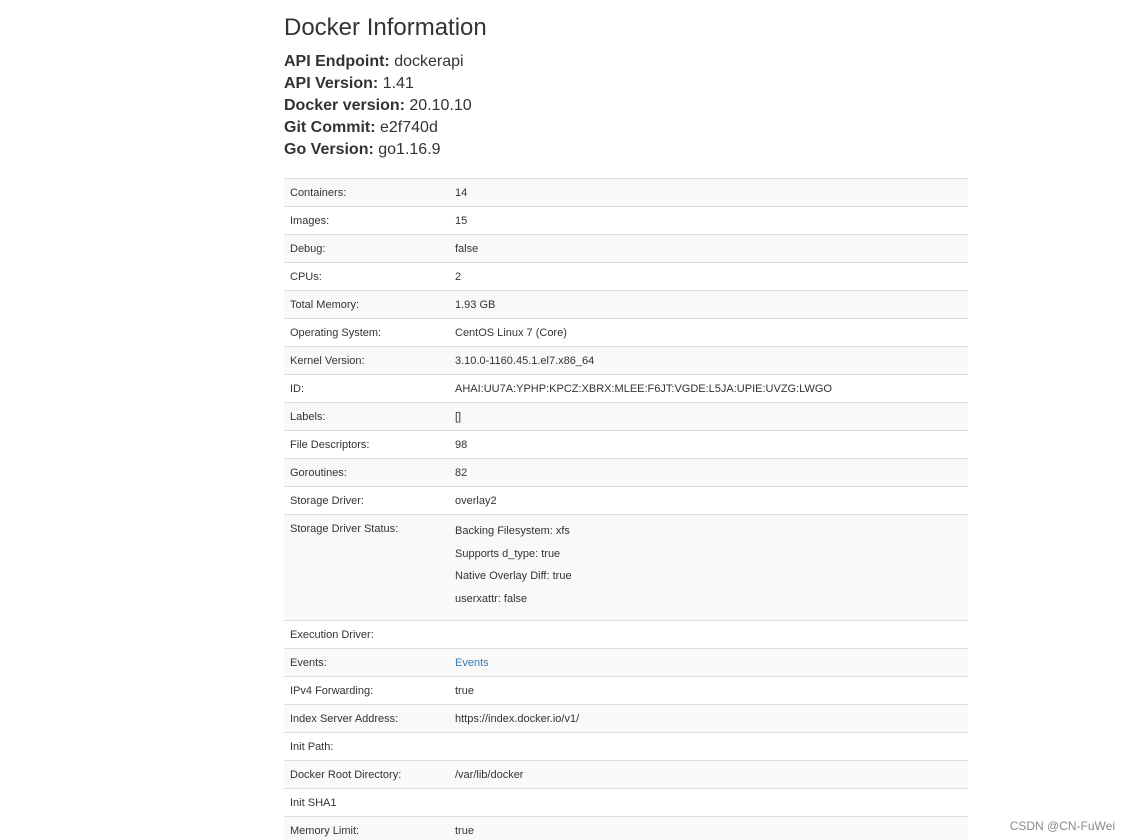 The width and height of the screenshot is (1129, 840). Describe the element at coordinates (366, 304) in the screenshot. I see `row-label: Total Memory:` at that location.